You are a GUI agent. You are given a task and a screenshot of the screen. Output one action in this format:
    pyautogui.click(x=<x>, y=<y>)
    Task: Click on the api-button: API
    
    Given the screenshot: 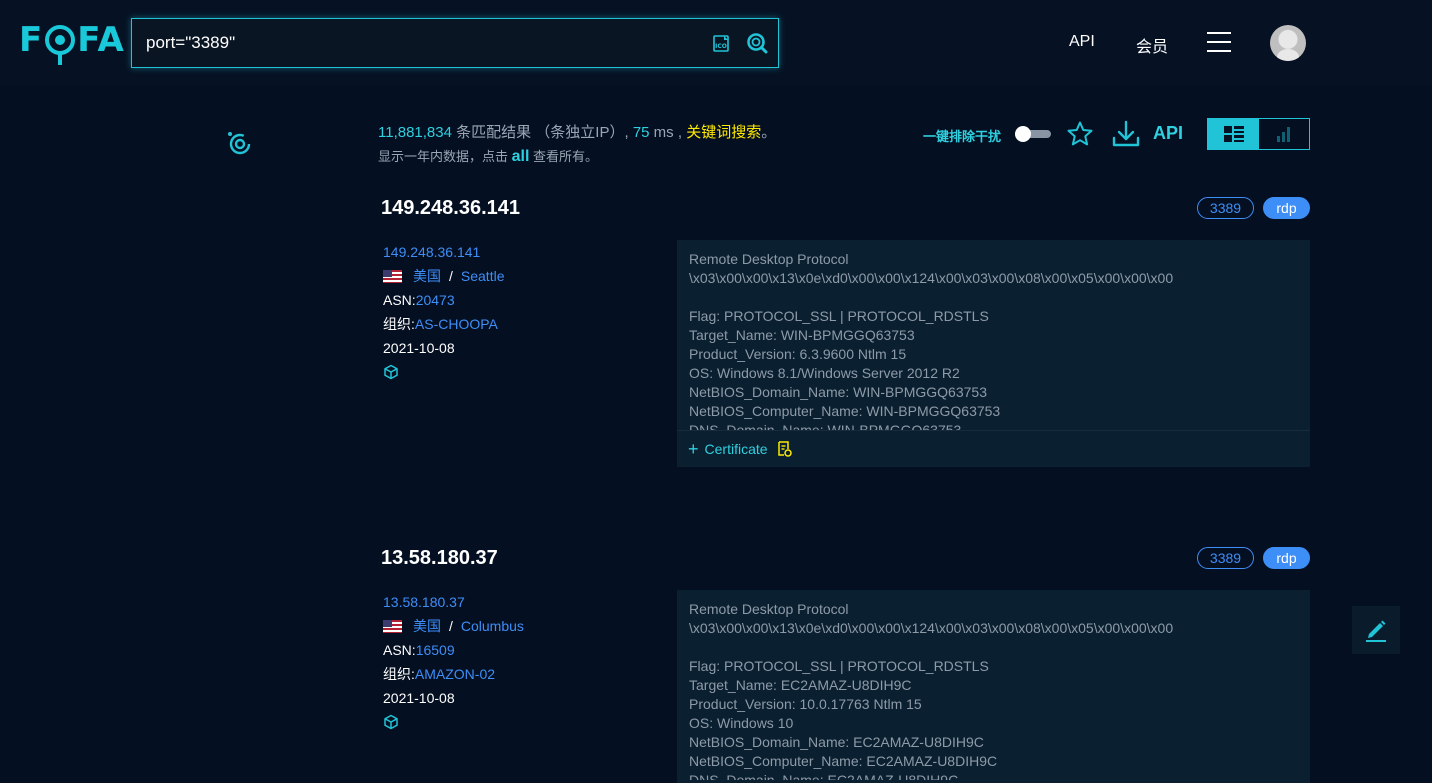 What is the action you would take?
    pyautogui.click(x=1168, y=133)
    